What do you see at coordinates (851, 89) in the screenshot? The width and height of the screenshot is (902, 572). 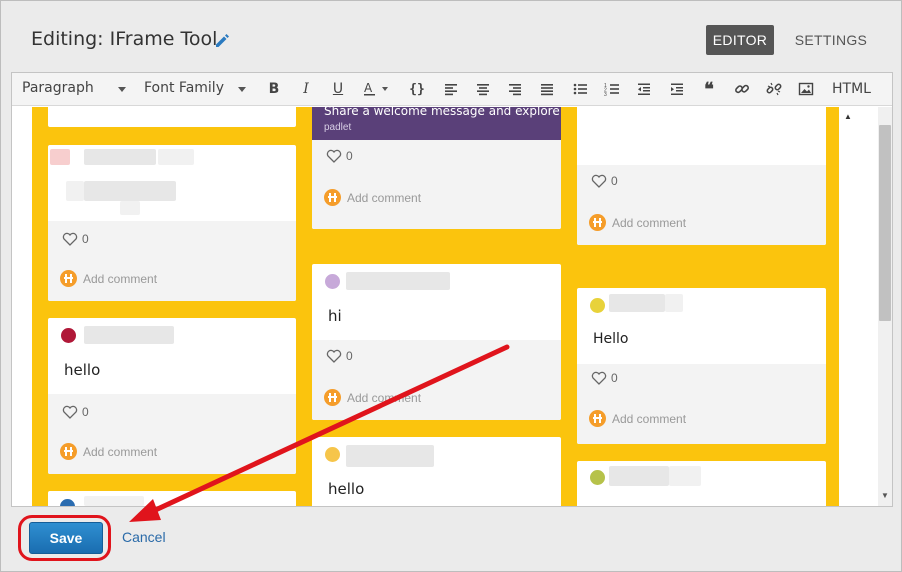 I see `html-view-button: HTML` at bounding box center [851, 89].